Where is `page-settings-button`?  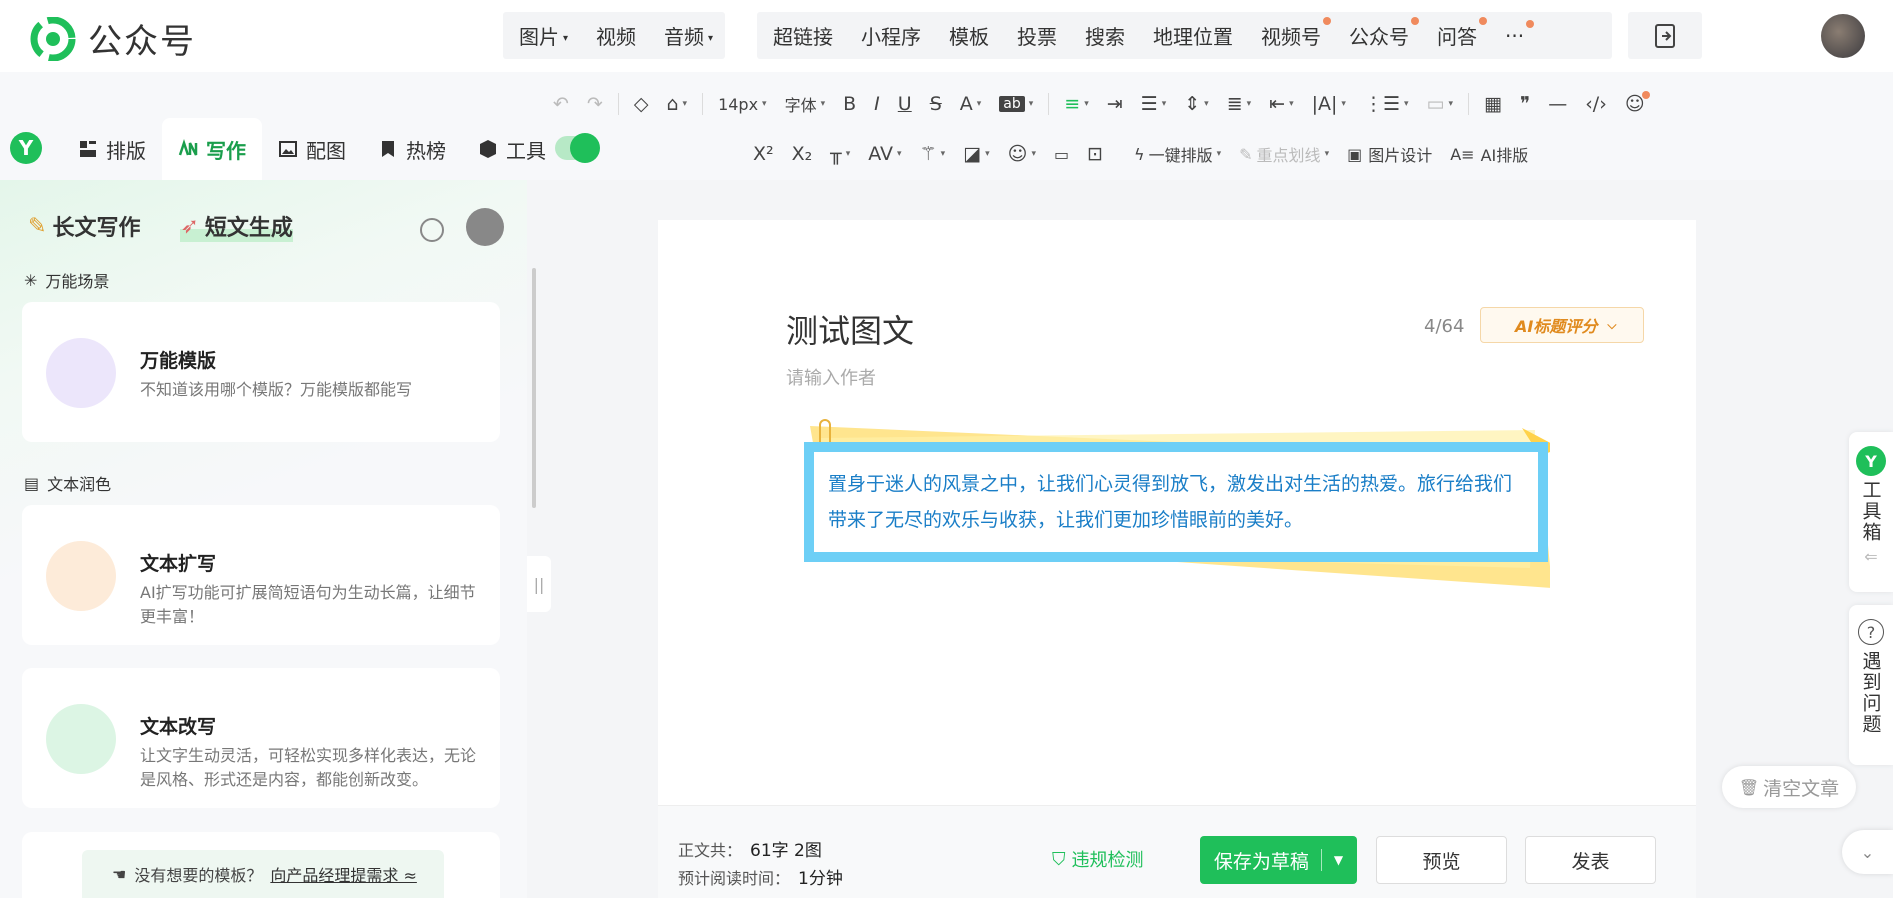 page-settings-button is located at coordinates (1665, 35).